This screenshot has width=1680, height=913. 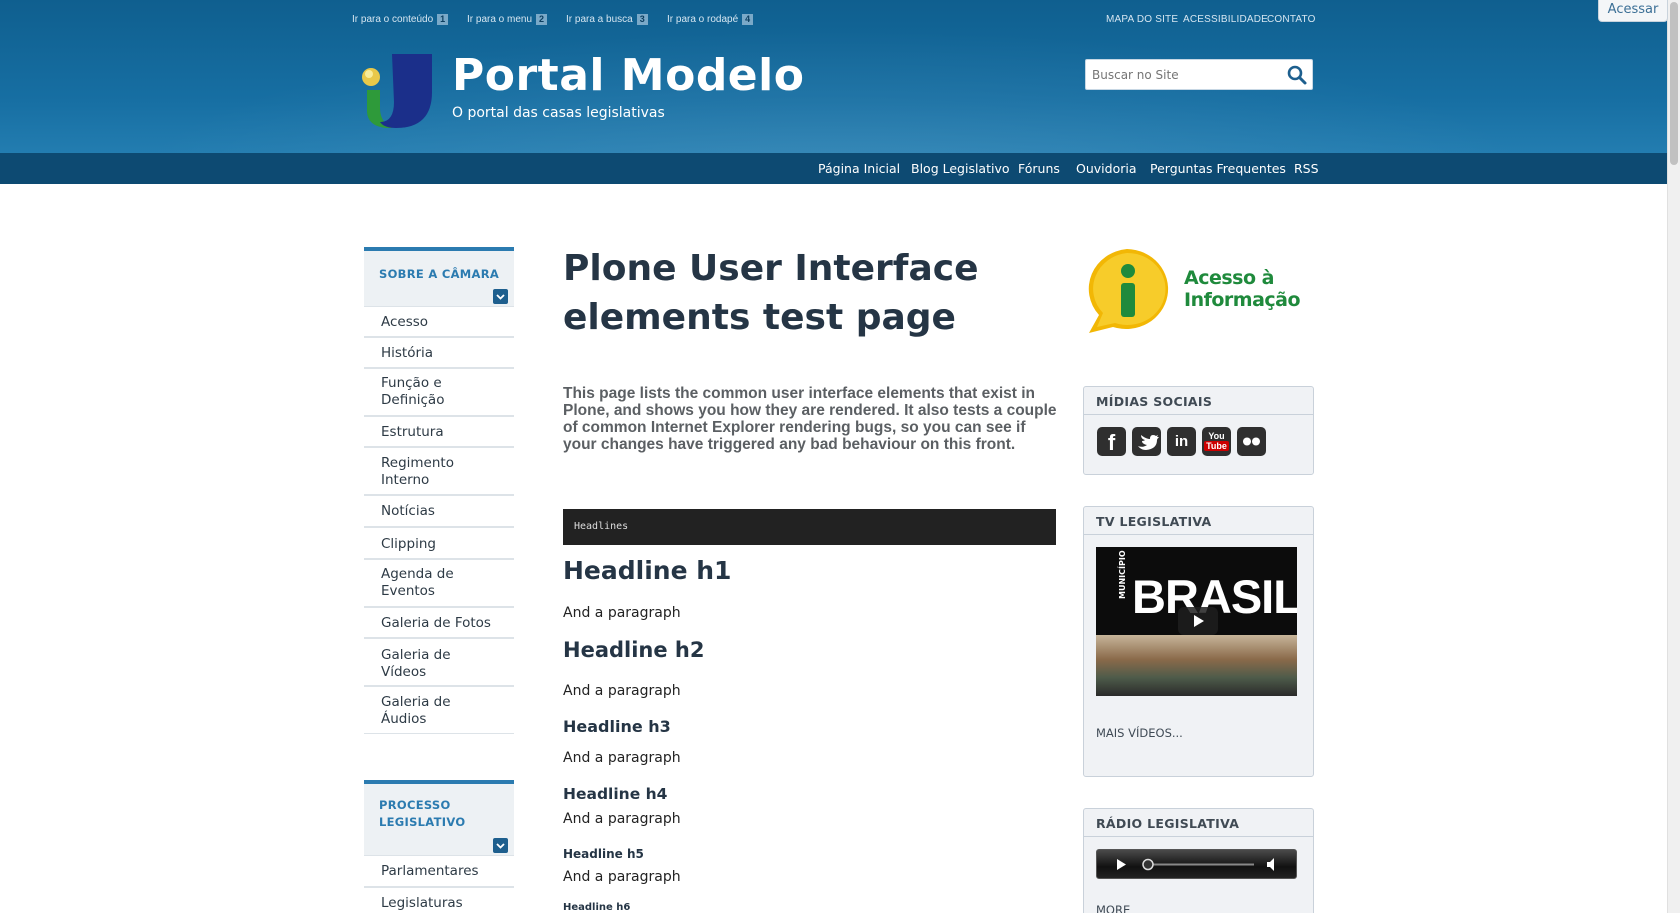 I want to click on site-title: Portal Modelo, so click(x=628, y=75).